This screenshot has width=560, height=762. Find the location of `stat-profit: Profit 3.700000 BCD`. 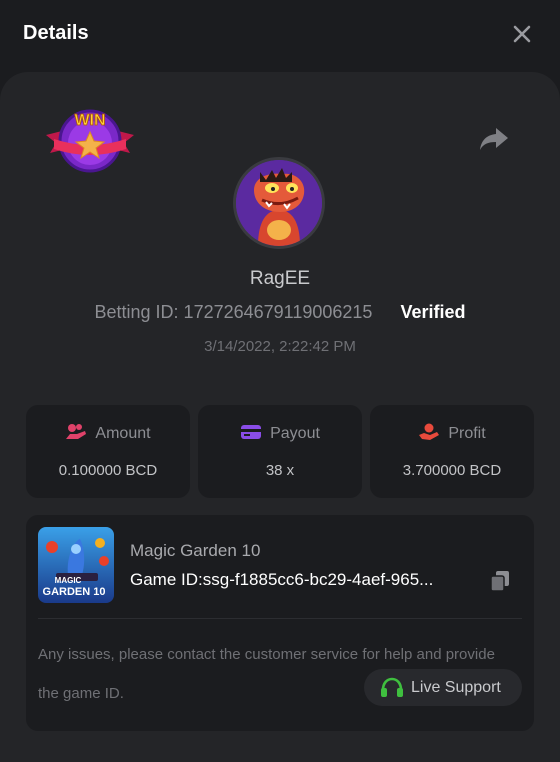

stat-profit: Profit 3.700000 BCD is located at coordinates (452, 451).